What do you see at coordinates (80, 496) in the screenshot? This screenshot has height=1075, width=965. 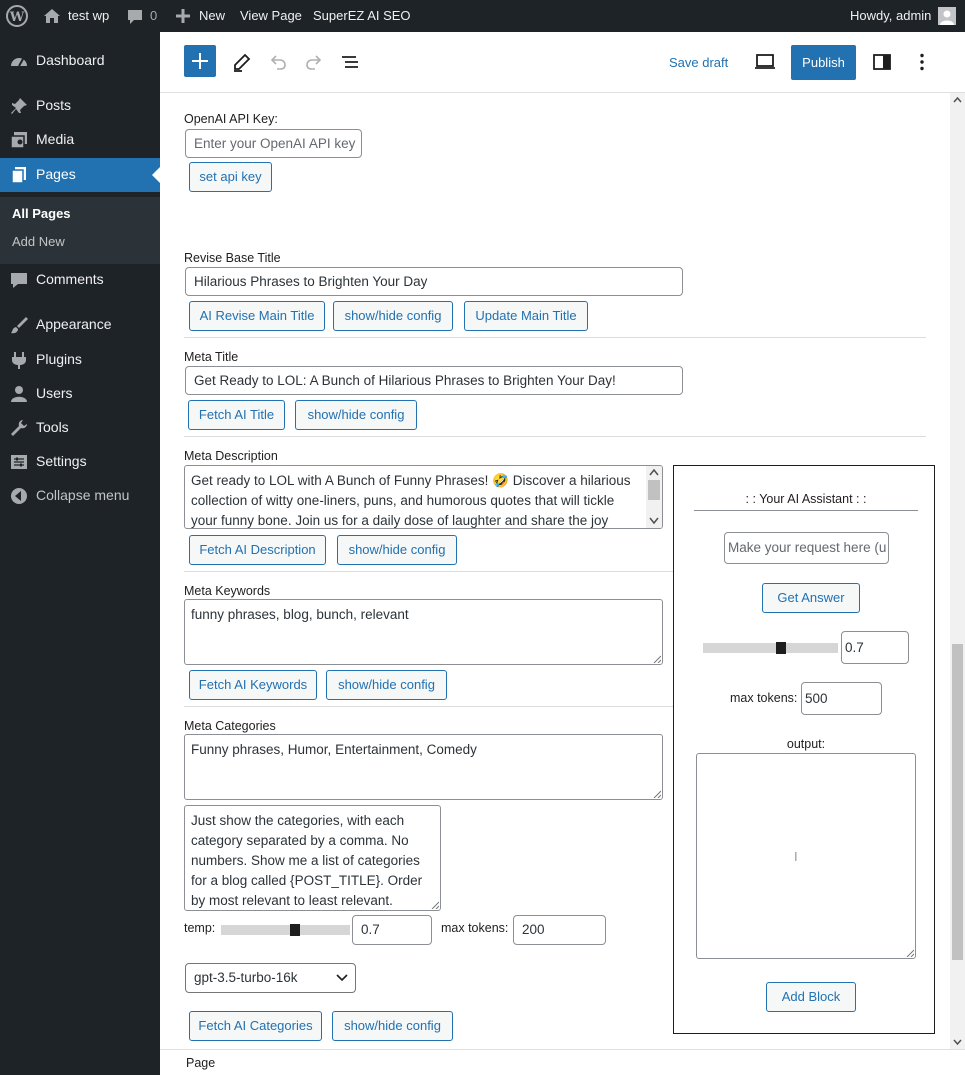 I see `collapse-menu-button: Collapse menu` at bounding box center [80, 496].